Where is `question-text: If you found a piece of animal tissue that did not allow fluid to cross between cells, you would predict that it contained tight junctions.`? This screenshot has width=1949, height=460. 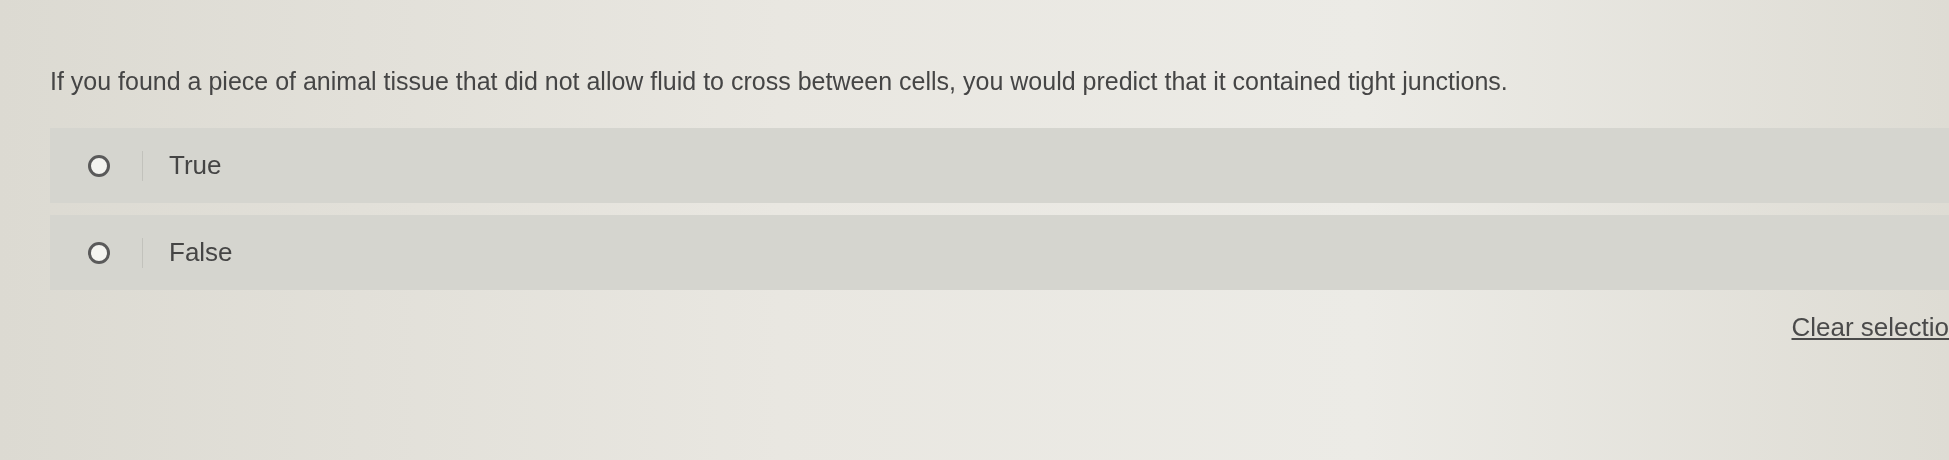 question-text: If you found a piece of animal tissue that did not allow fluid to cross between cells, you would predict that it contained tight junctions. is located at coordinates (779, 81).